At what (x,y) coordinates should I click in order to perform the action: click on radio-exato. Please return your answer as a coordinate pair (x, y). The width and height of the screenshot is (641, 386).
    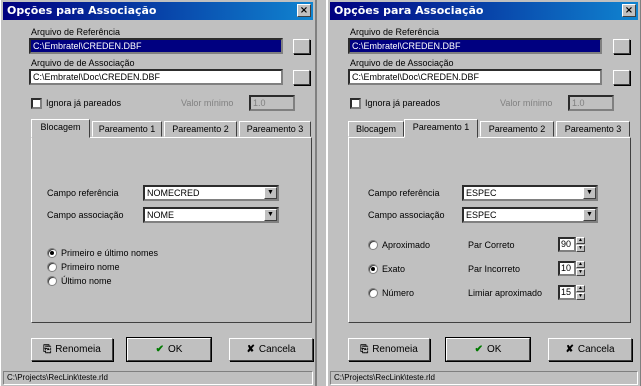
    Looking at the image, I should click on (373, 269).